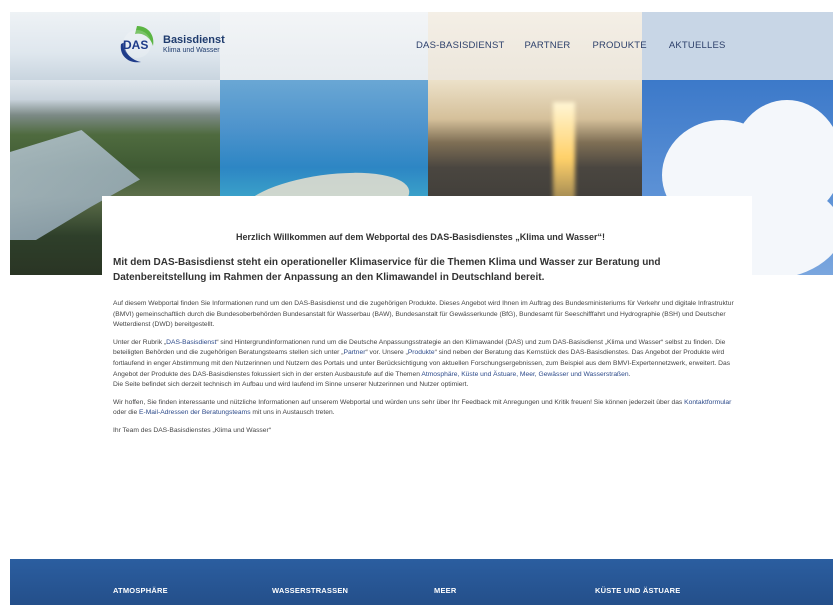 This screenshot has width=833, height=605. Describe the element at coordinates (707, 402) in the screenshot. I see `link-kontaktformular: Kontaktformular` at that location.